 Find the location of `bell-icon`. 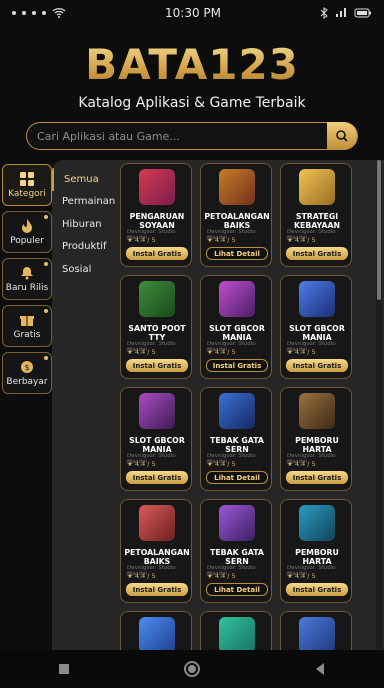

bell-icon is located at coordinates (27, 273).